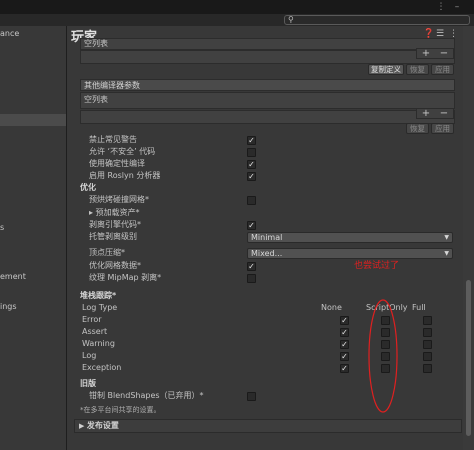 This screenshot has height=450, width=474. What do you see at coordinates (350, 237) in the screenshot?
I see `stripping-level-dropdown: Minimal ▼` at bounding box center [350, 237].